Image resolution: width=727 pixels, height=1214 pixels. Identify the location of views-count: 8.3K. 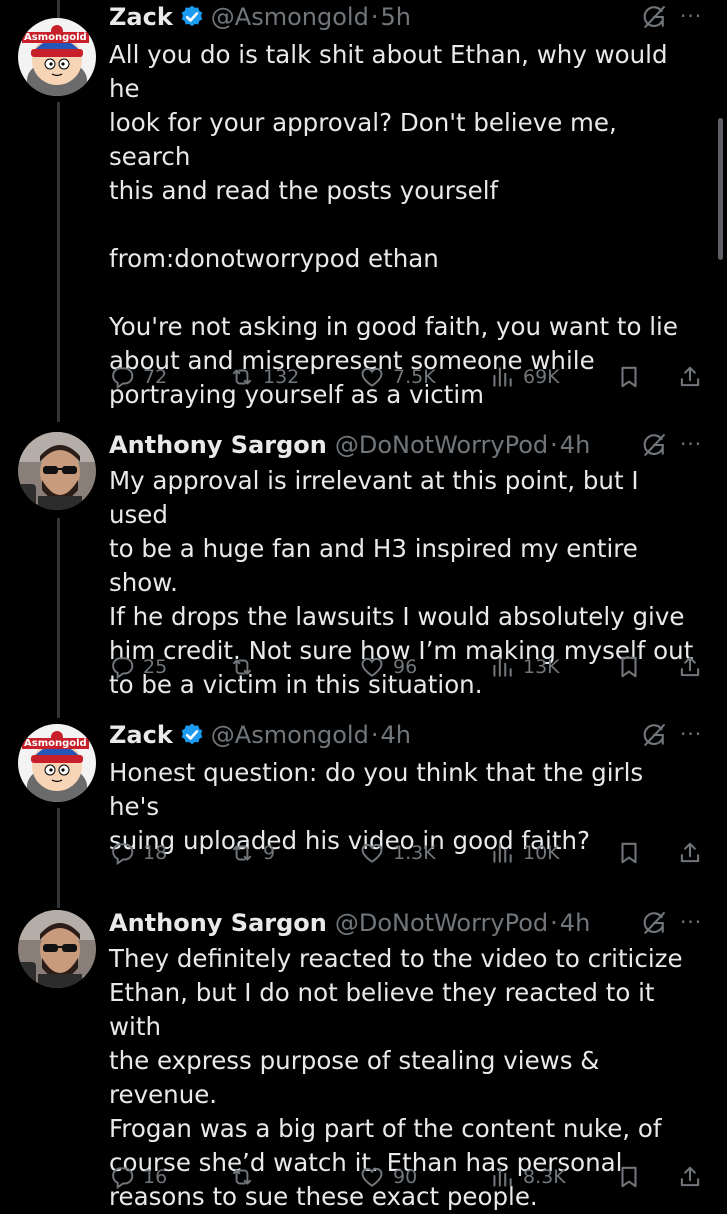
(544, 1177).